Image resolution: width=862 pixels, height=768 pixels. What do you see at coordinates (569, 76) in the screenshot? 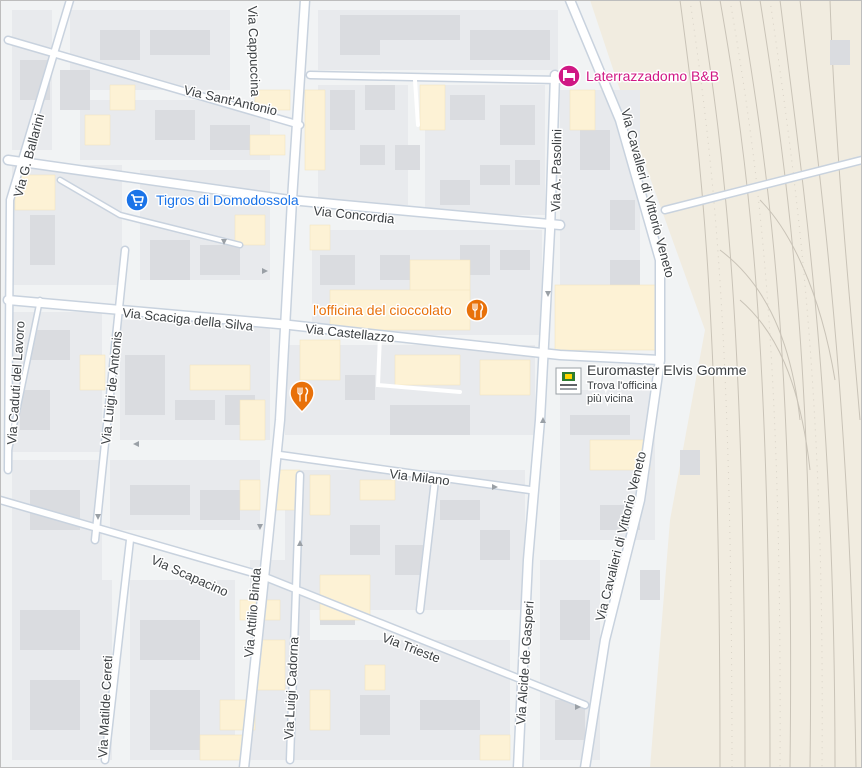
I see `hotel-bed-icon` at bounding box center [569, 76].